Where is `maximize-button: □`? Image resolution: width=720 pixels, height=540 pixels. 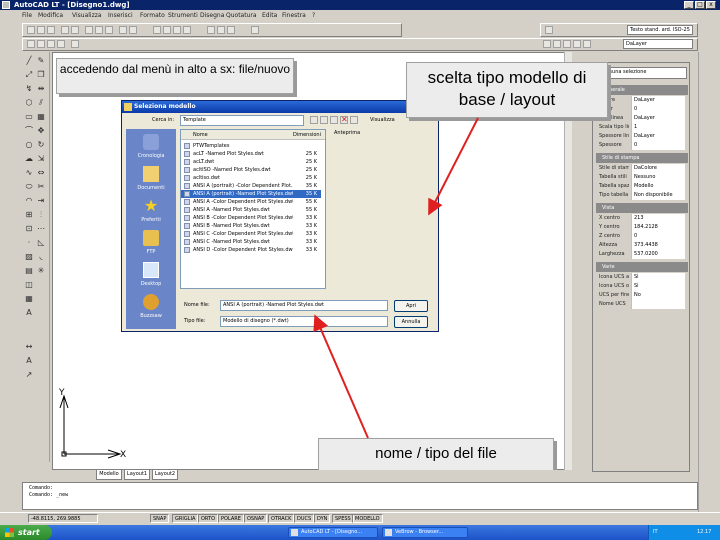
maximize-button: □ is located at coordinates (700, 5).